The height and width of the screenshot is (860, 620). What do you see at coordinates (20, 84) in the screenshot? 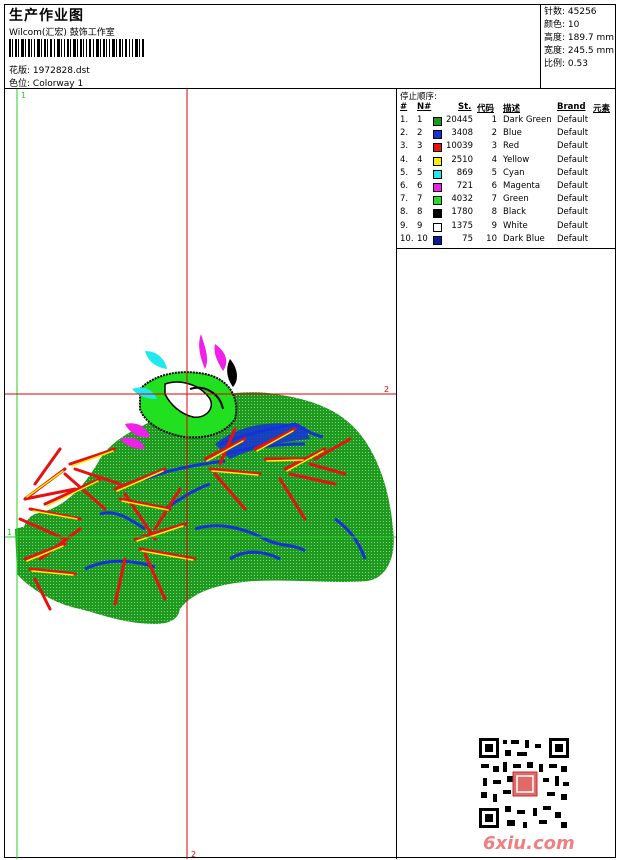
I see `colorway-label: 色位:` at bounding box center [20, 84].